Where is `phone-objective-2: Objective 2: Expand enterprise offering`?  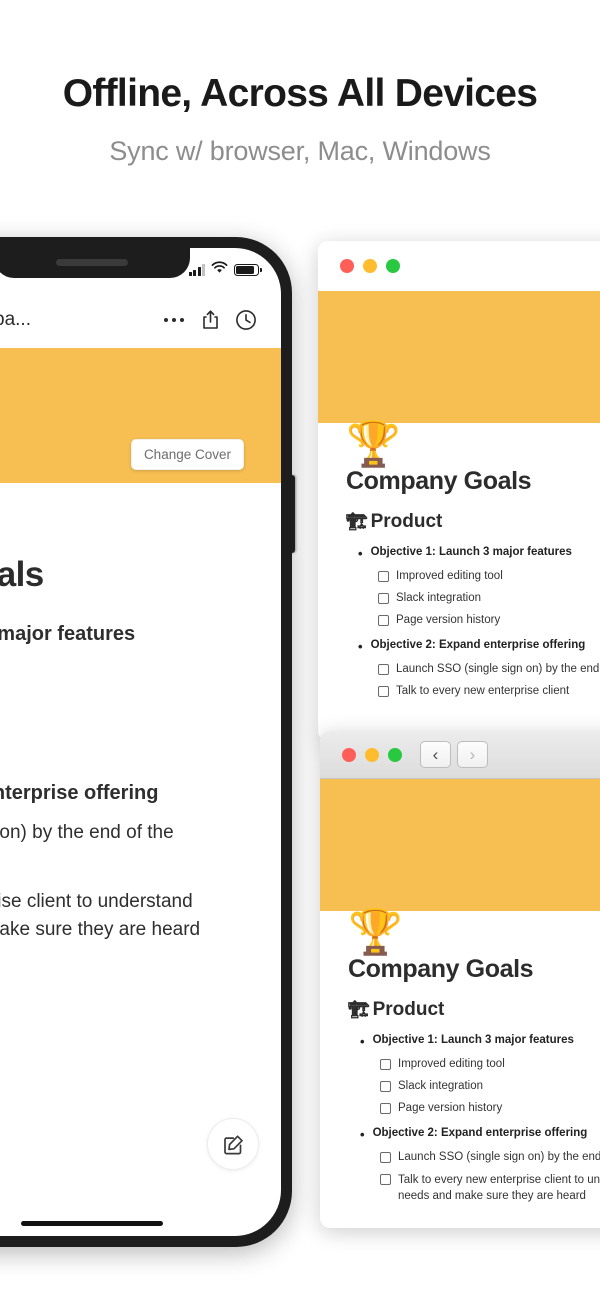 phone-objective-2: Objective 2: Expand enterprise offering is located at coordinates (140, 793).